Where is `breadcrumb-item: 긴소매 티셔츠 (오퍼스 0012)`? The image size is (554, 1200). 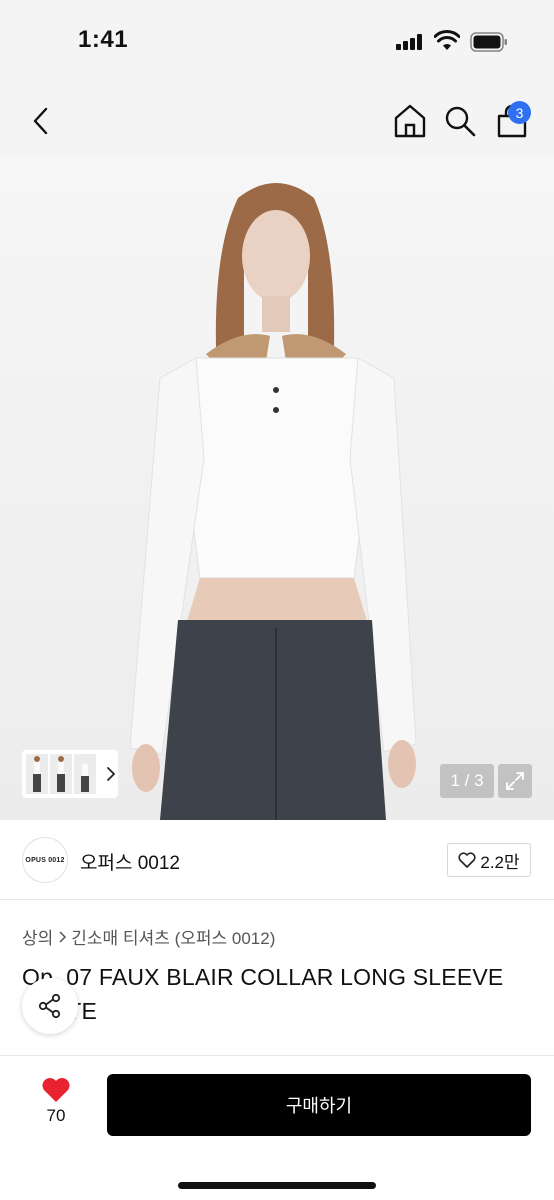
breadcrumb-item: 긴소매 티셔츠 (오퍼스 0012) is located at coordinates (173, 936).